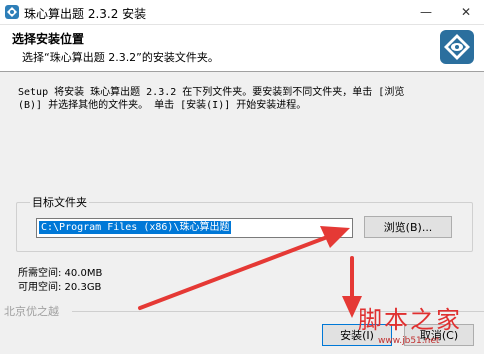 Image resolution: width=484 pixels, height=354 pixels. Describe the element at coordinates (120, 57) in the screenshot. I see `page-subtitle: 选择“珠心算出题 2.3.2”的安装文件夹。` at that location.